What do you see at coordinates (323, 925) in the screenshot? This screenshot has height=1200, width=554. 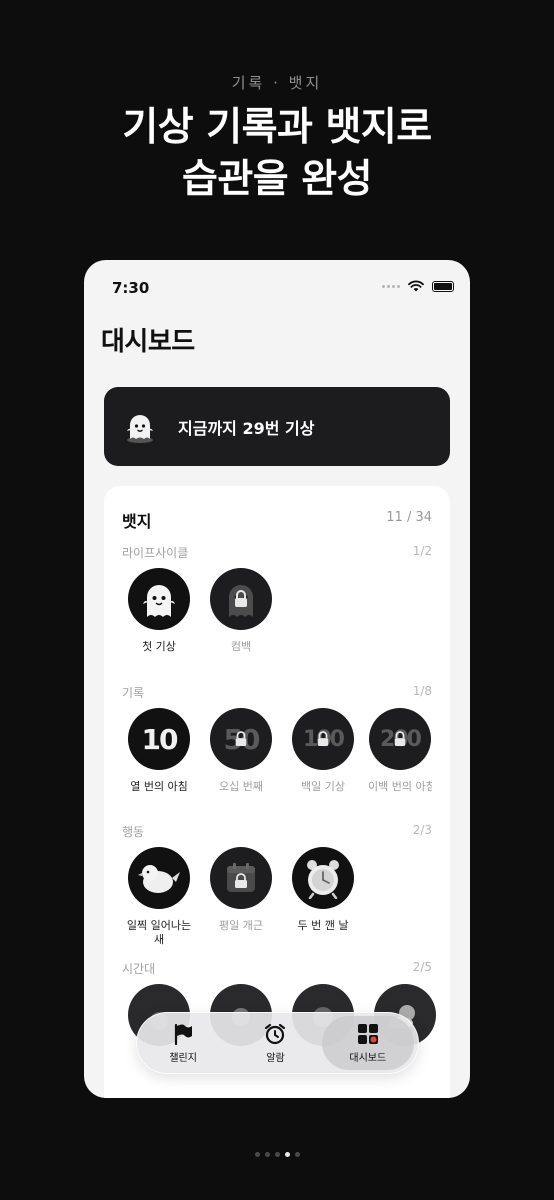 I see `badge-label: 두 번 깬 날` at bounding box center [323, 925].